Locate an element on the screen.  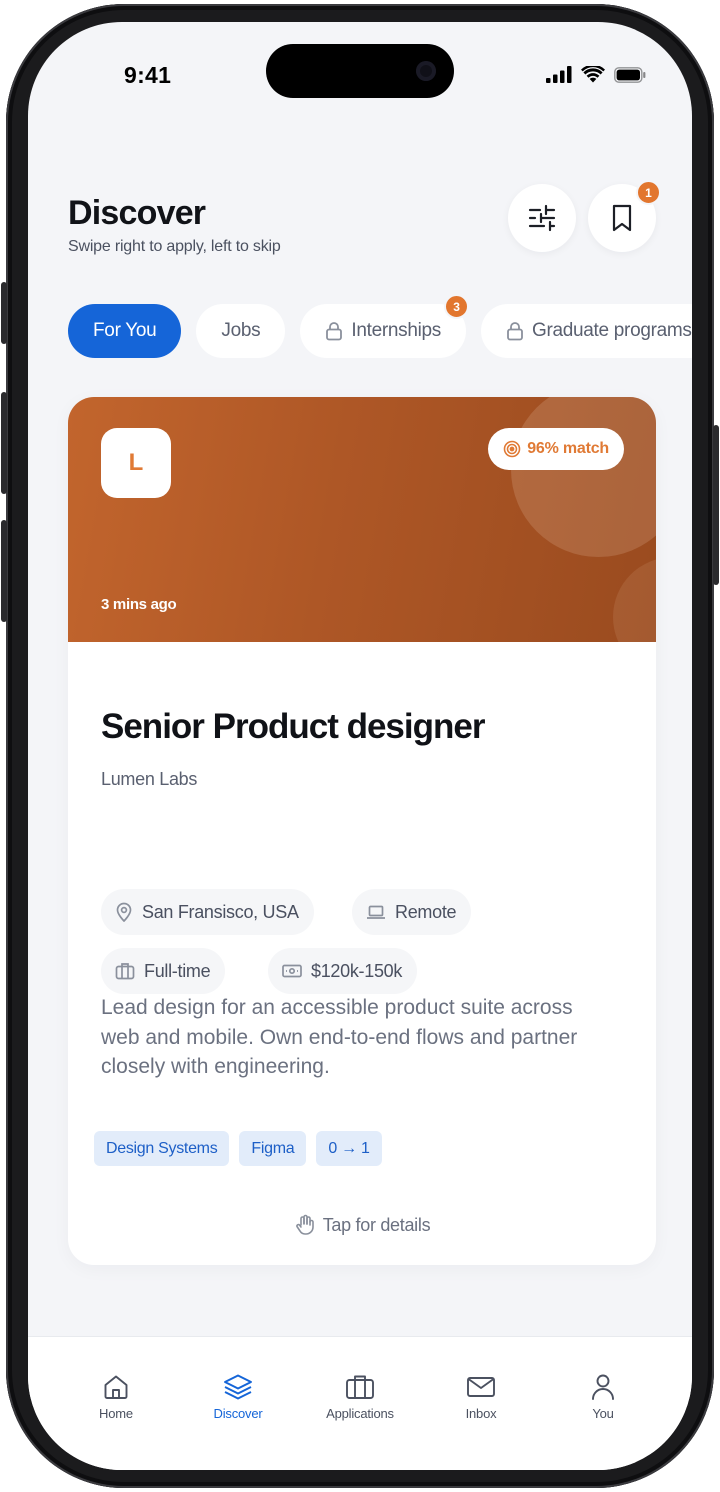
power-button is located at coordinates (716, 505).